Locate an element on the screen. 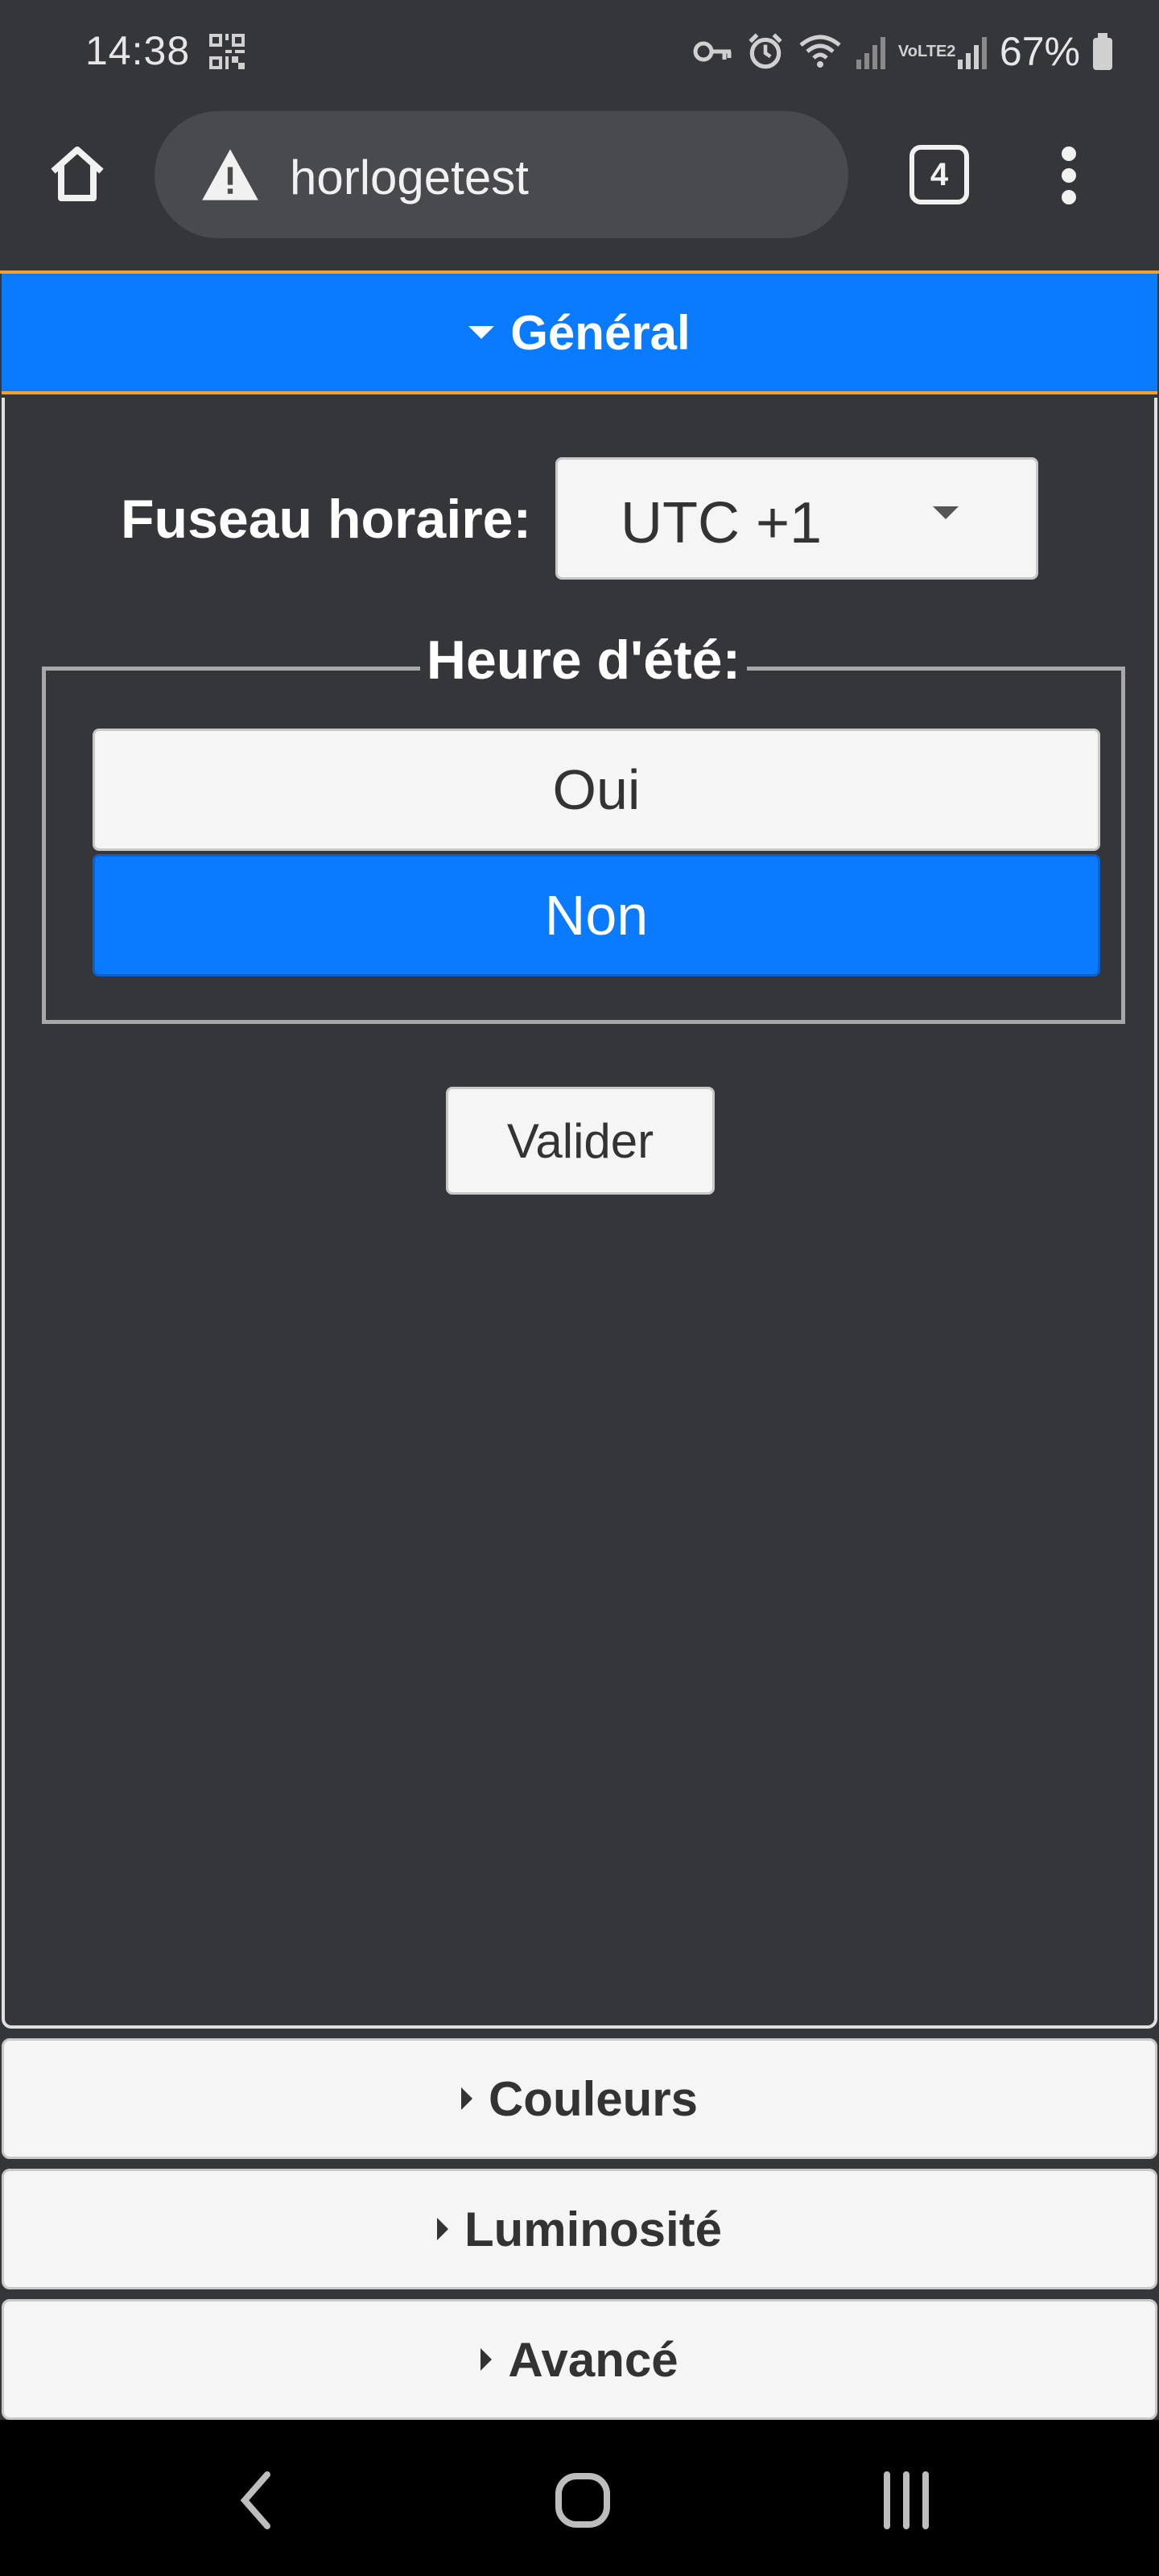 Image resolution: width=1159 pixels, height=2576 pixels. timezone-value: UTC +1 is located at coordinates (722, 523).